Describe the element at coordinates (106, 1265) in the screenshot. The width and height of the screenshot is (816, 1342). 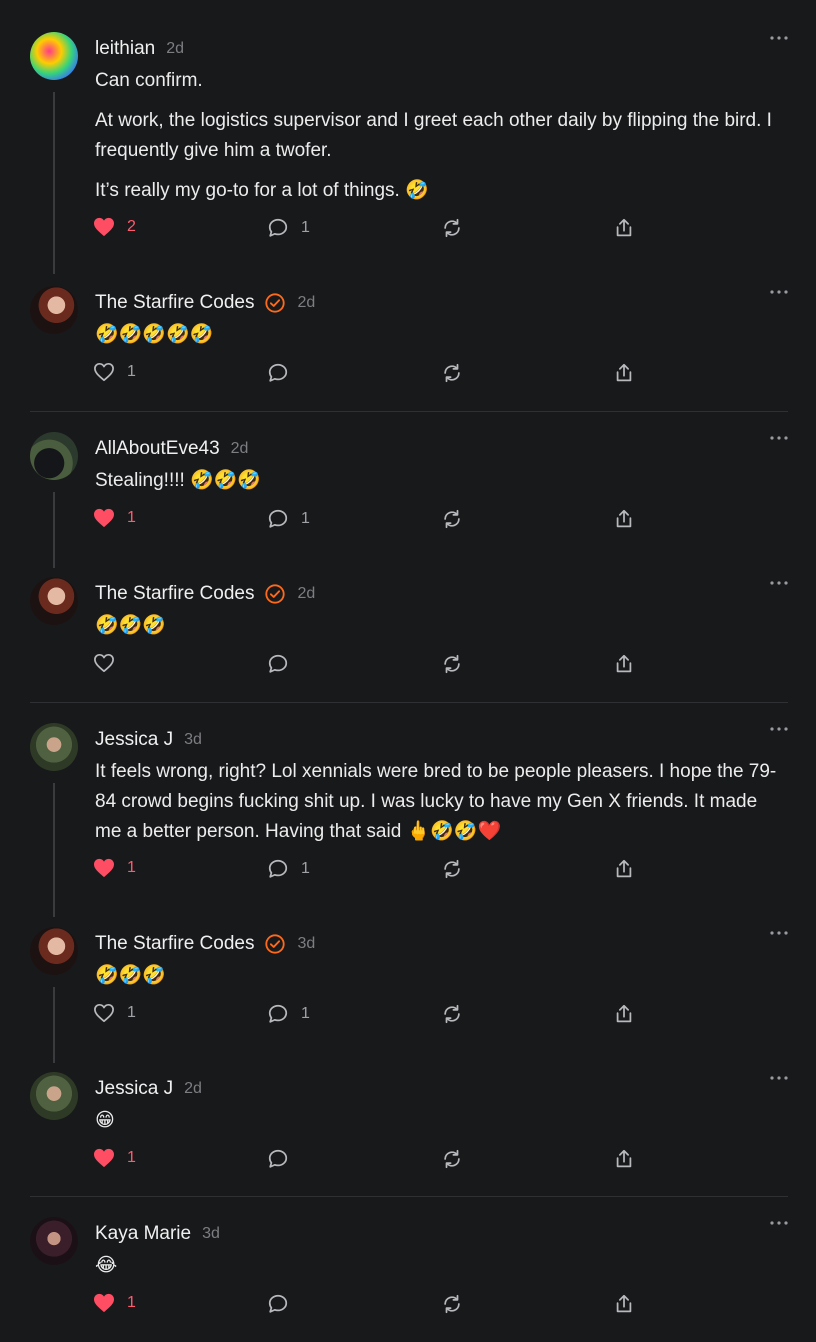
I see `comment-text: 😂` at that location.